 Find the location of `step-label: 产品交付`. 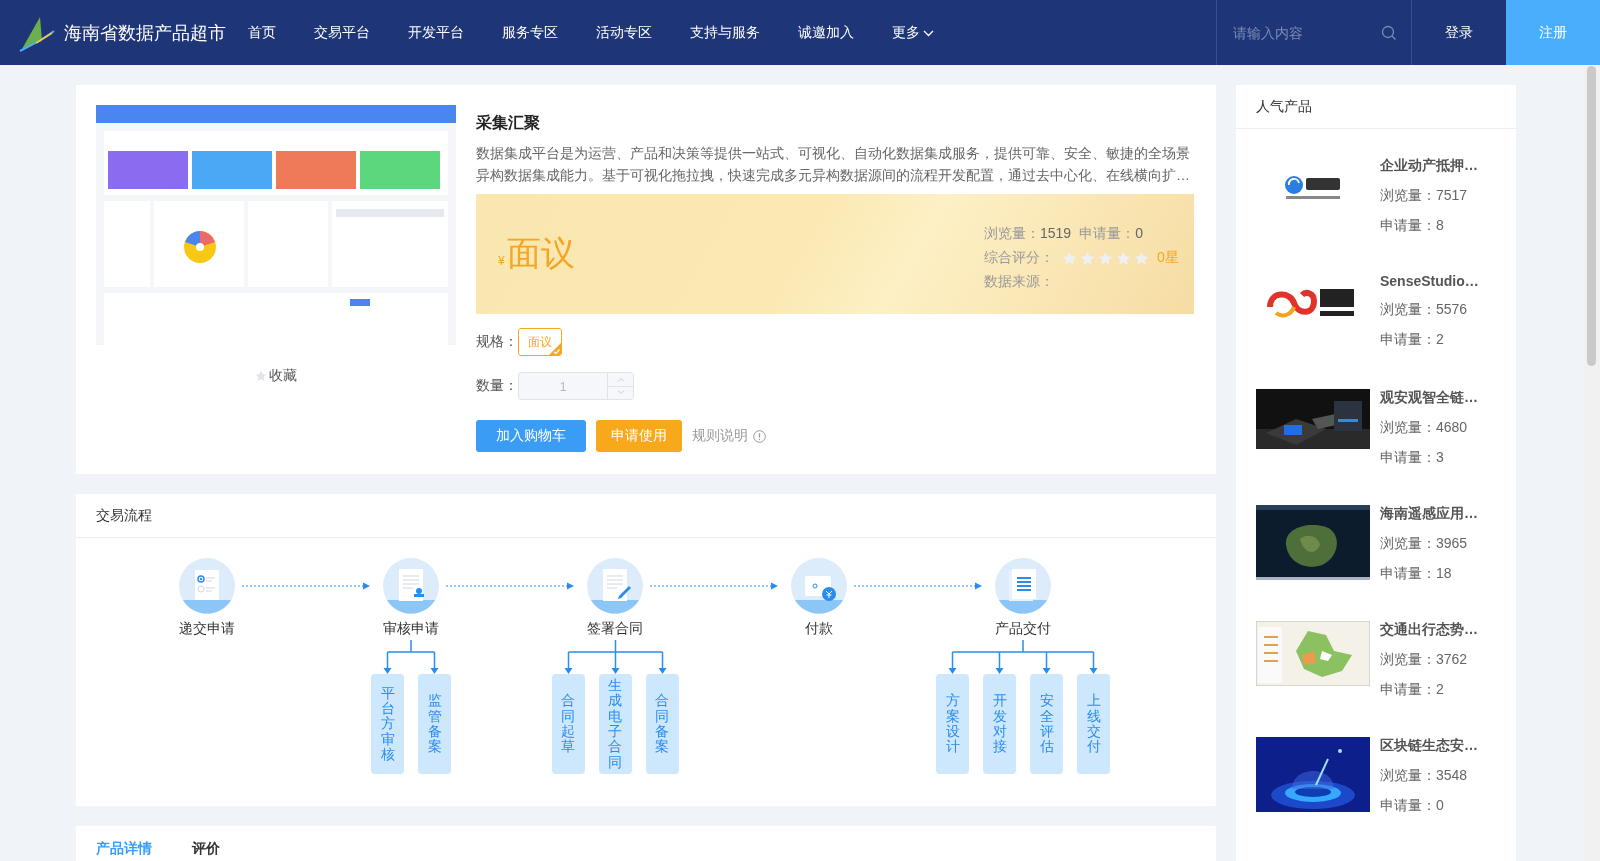

step-label: 产品交付 is located at coordinates (1023, 629).